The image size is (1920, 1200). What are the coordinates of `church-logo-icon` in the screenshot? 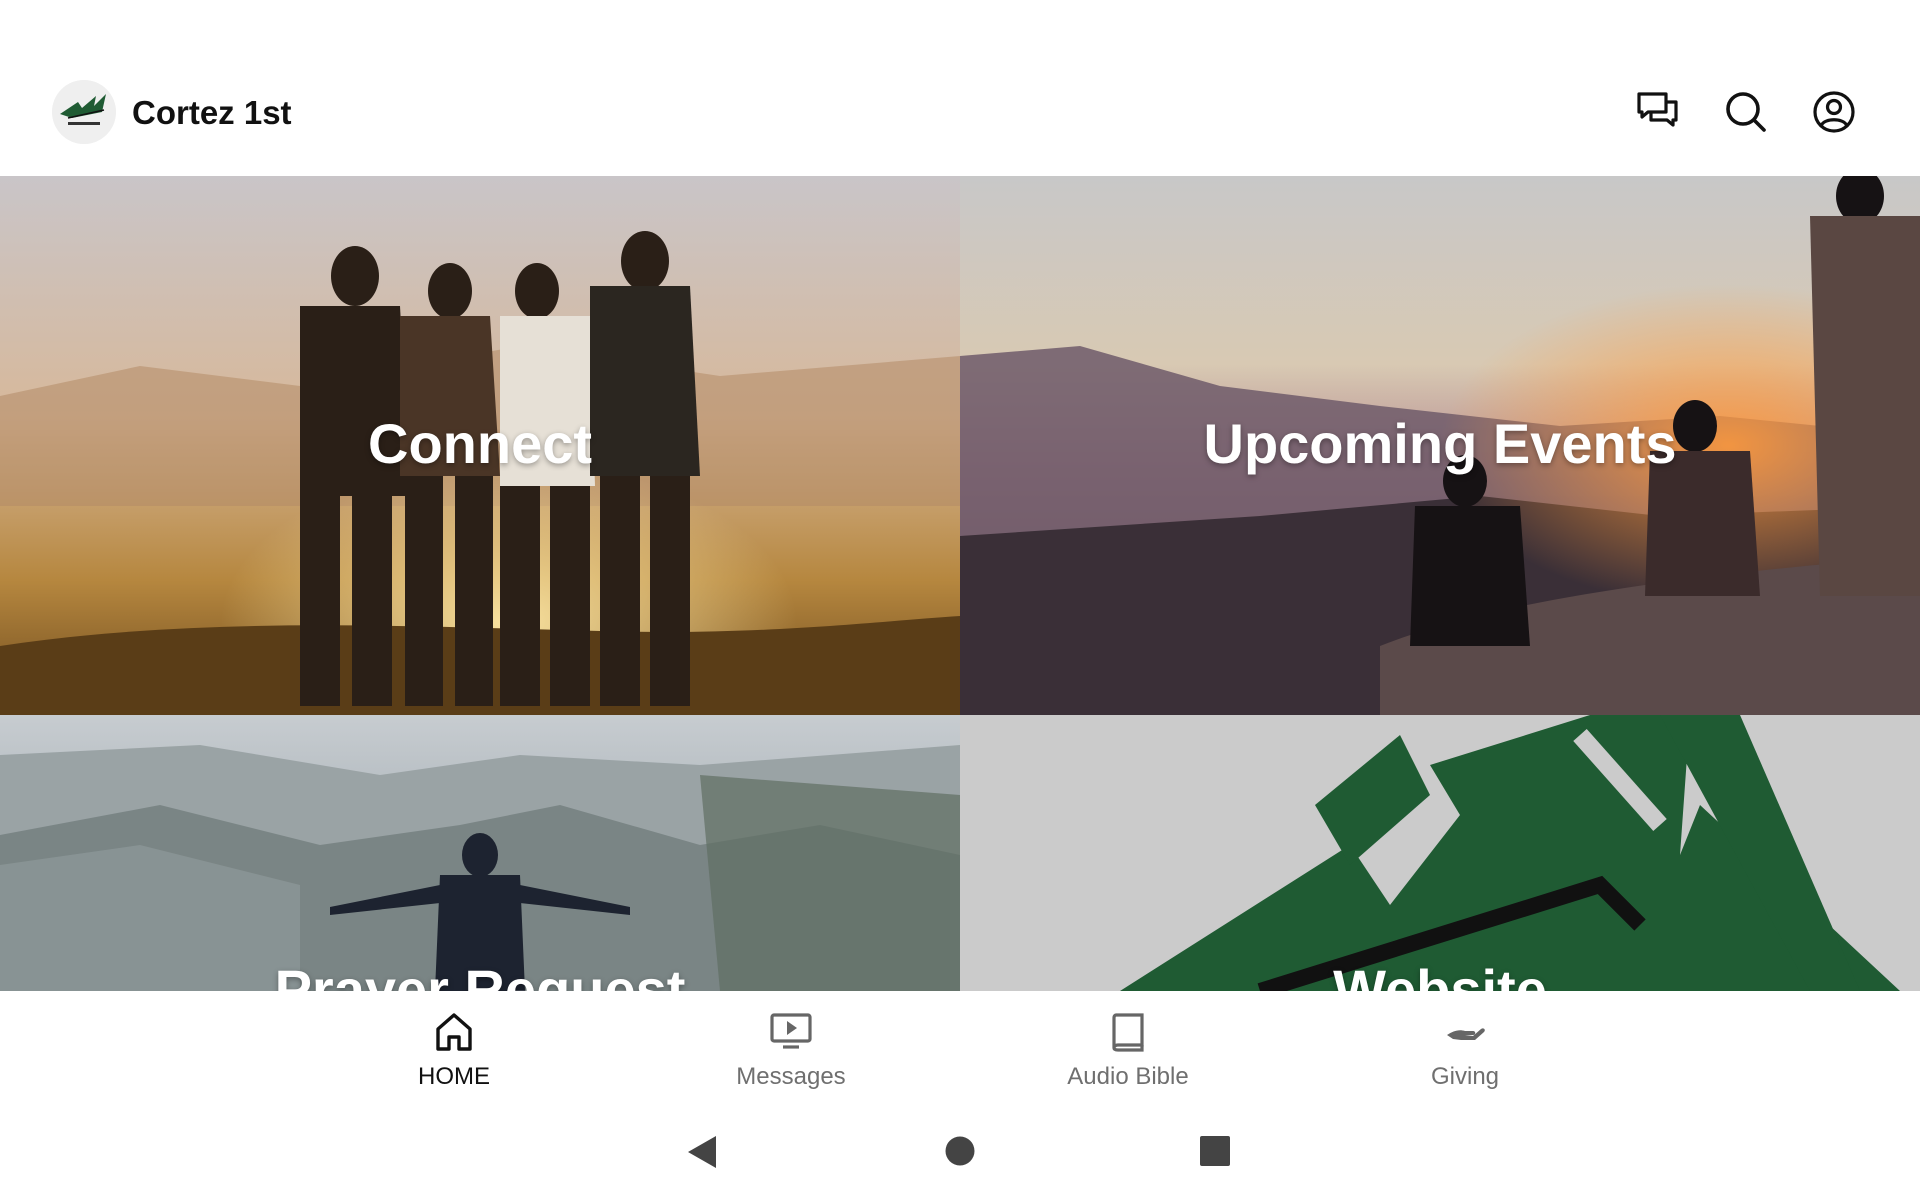 It's located at (84, 112).